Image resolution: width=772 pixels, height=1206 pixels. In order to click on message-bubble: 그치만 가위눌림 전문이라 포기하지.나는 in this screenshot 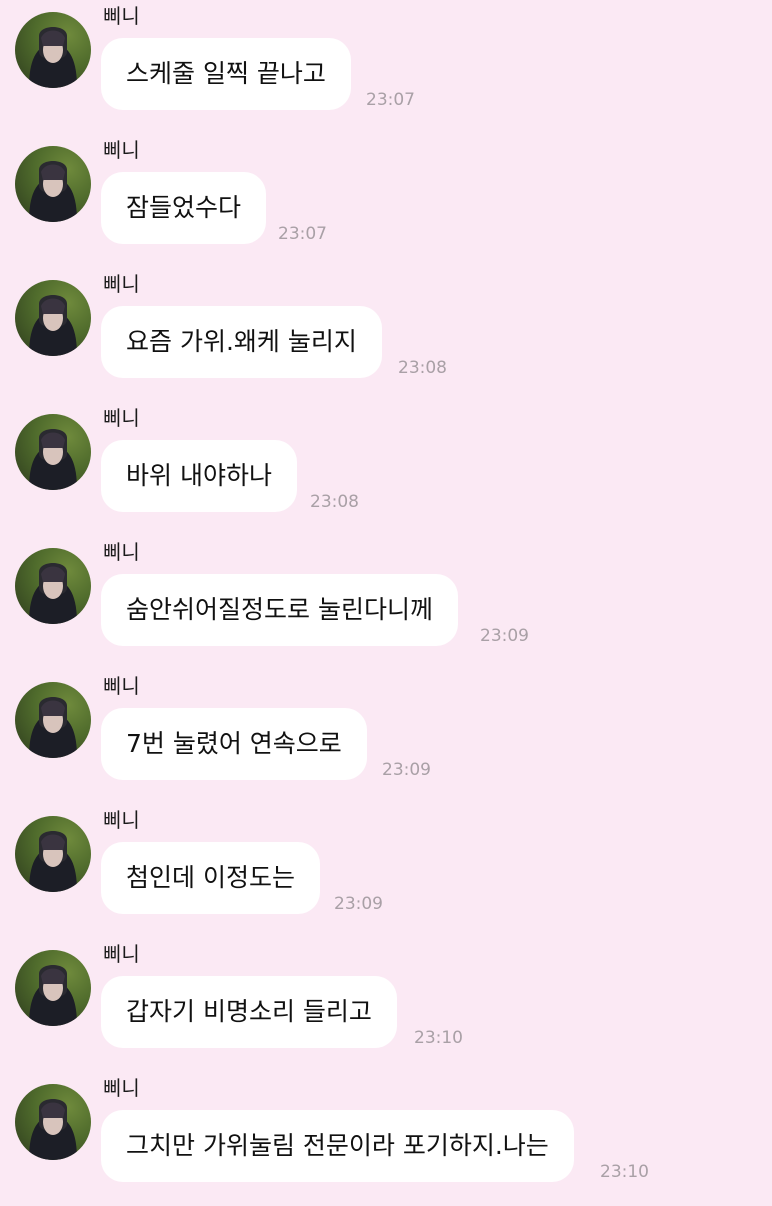, I will do `click(337, 1146)`.